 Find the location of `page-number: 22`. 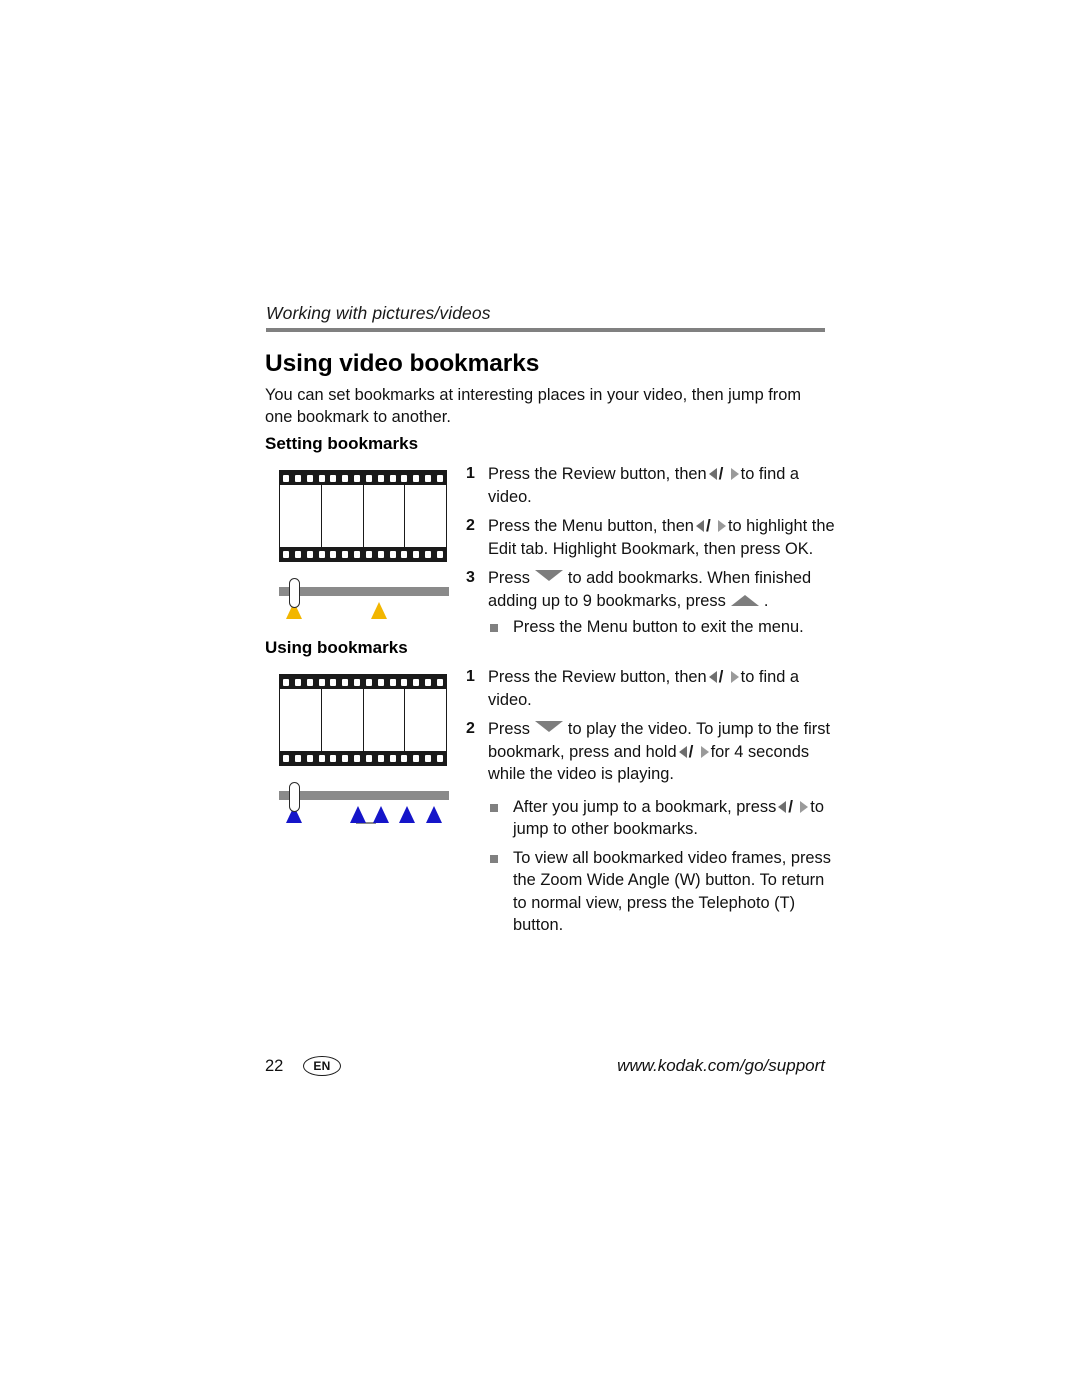

page-number: 22 is located at coordinates (274, 1066).